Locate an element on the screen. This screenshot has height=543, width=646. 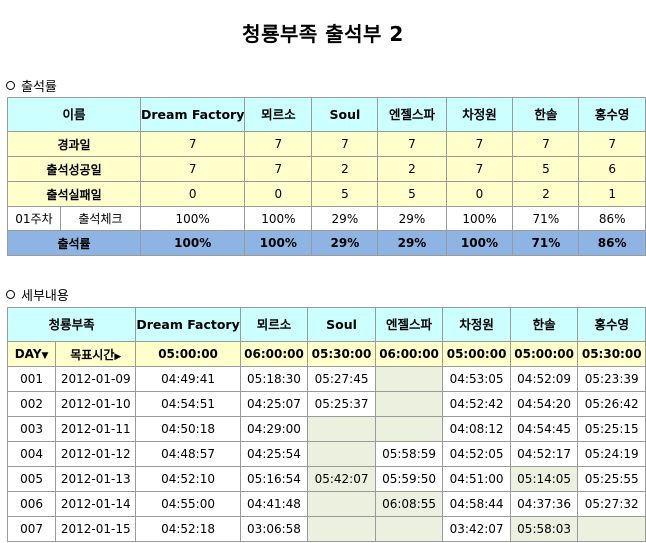
date-cell: 2012-01-13 is located at coordinates (96, 479).